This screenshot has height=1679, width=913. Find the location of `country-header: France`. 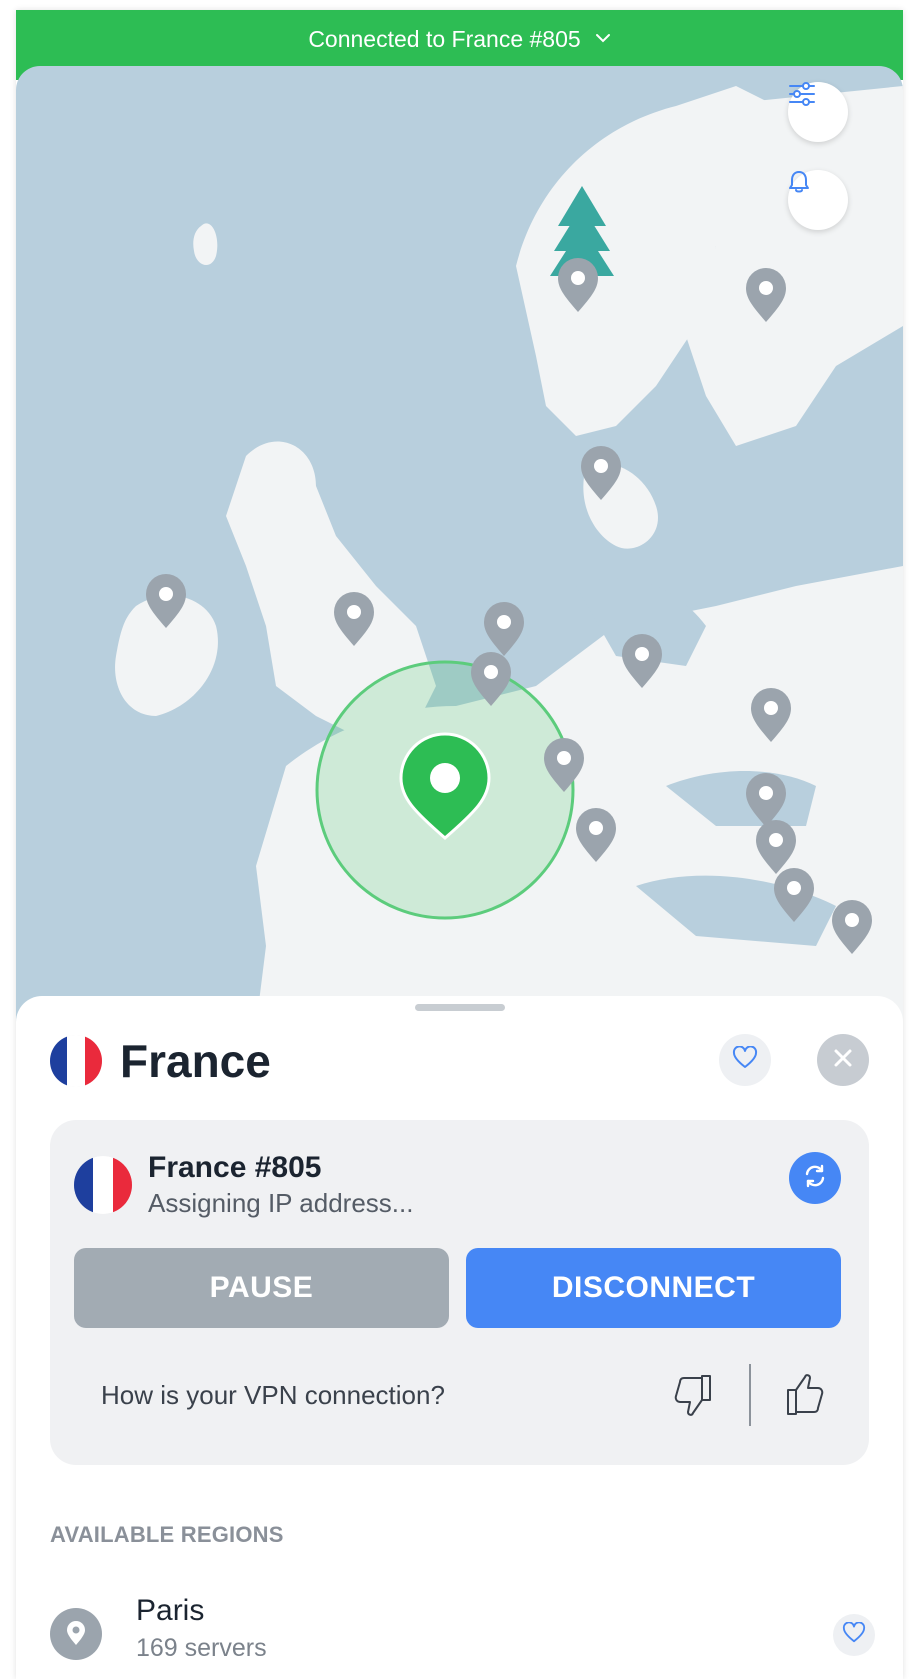

country-header: France is located at coordinates (160, 1061).